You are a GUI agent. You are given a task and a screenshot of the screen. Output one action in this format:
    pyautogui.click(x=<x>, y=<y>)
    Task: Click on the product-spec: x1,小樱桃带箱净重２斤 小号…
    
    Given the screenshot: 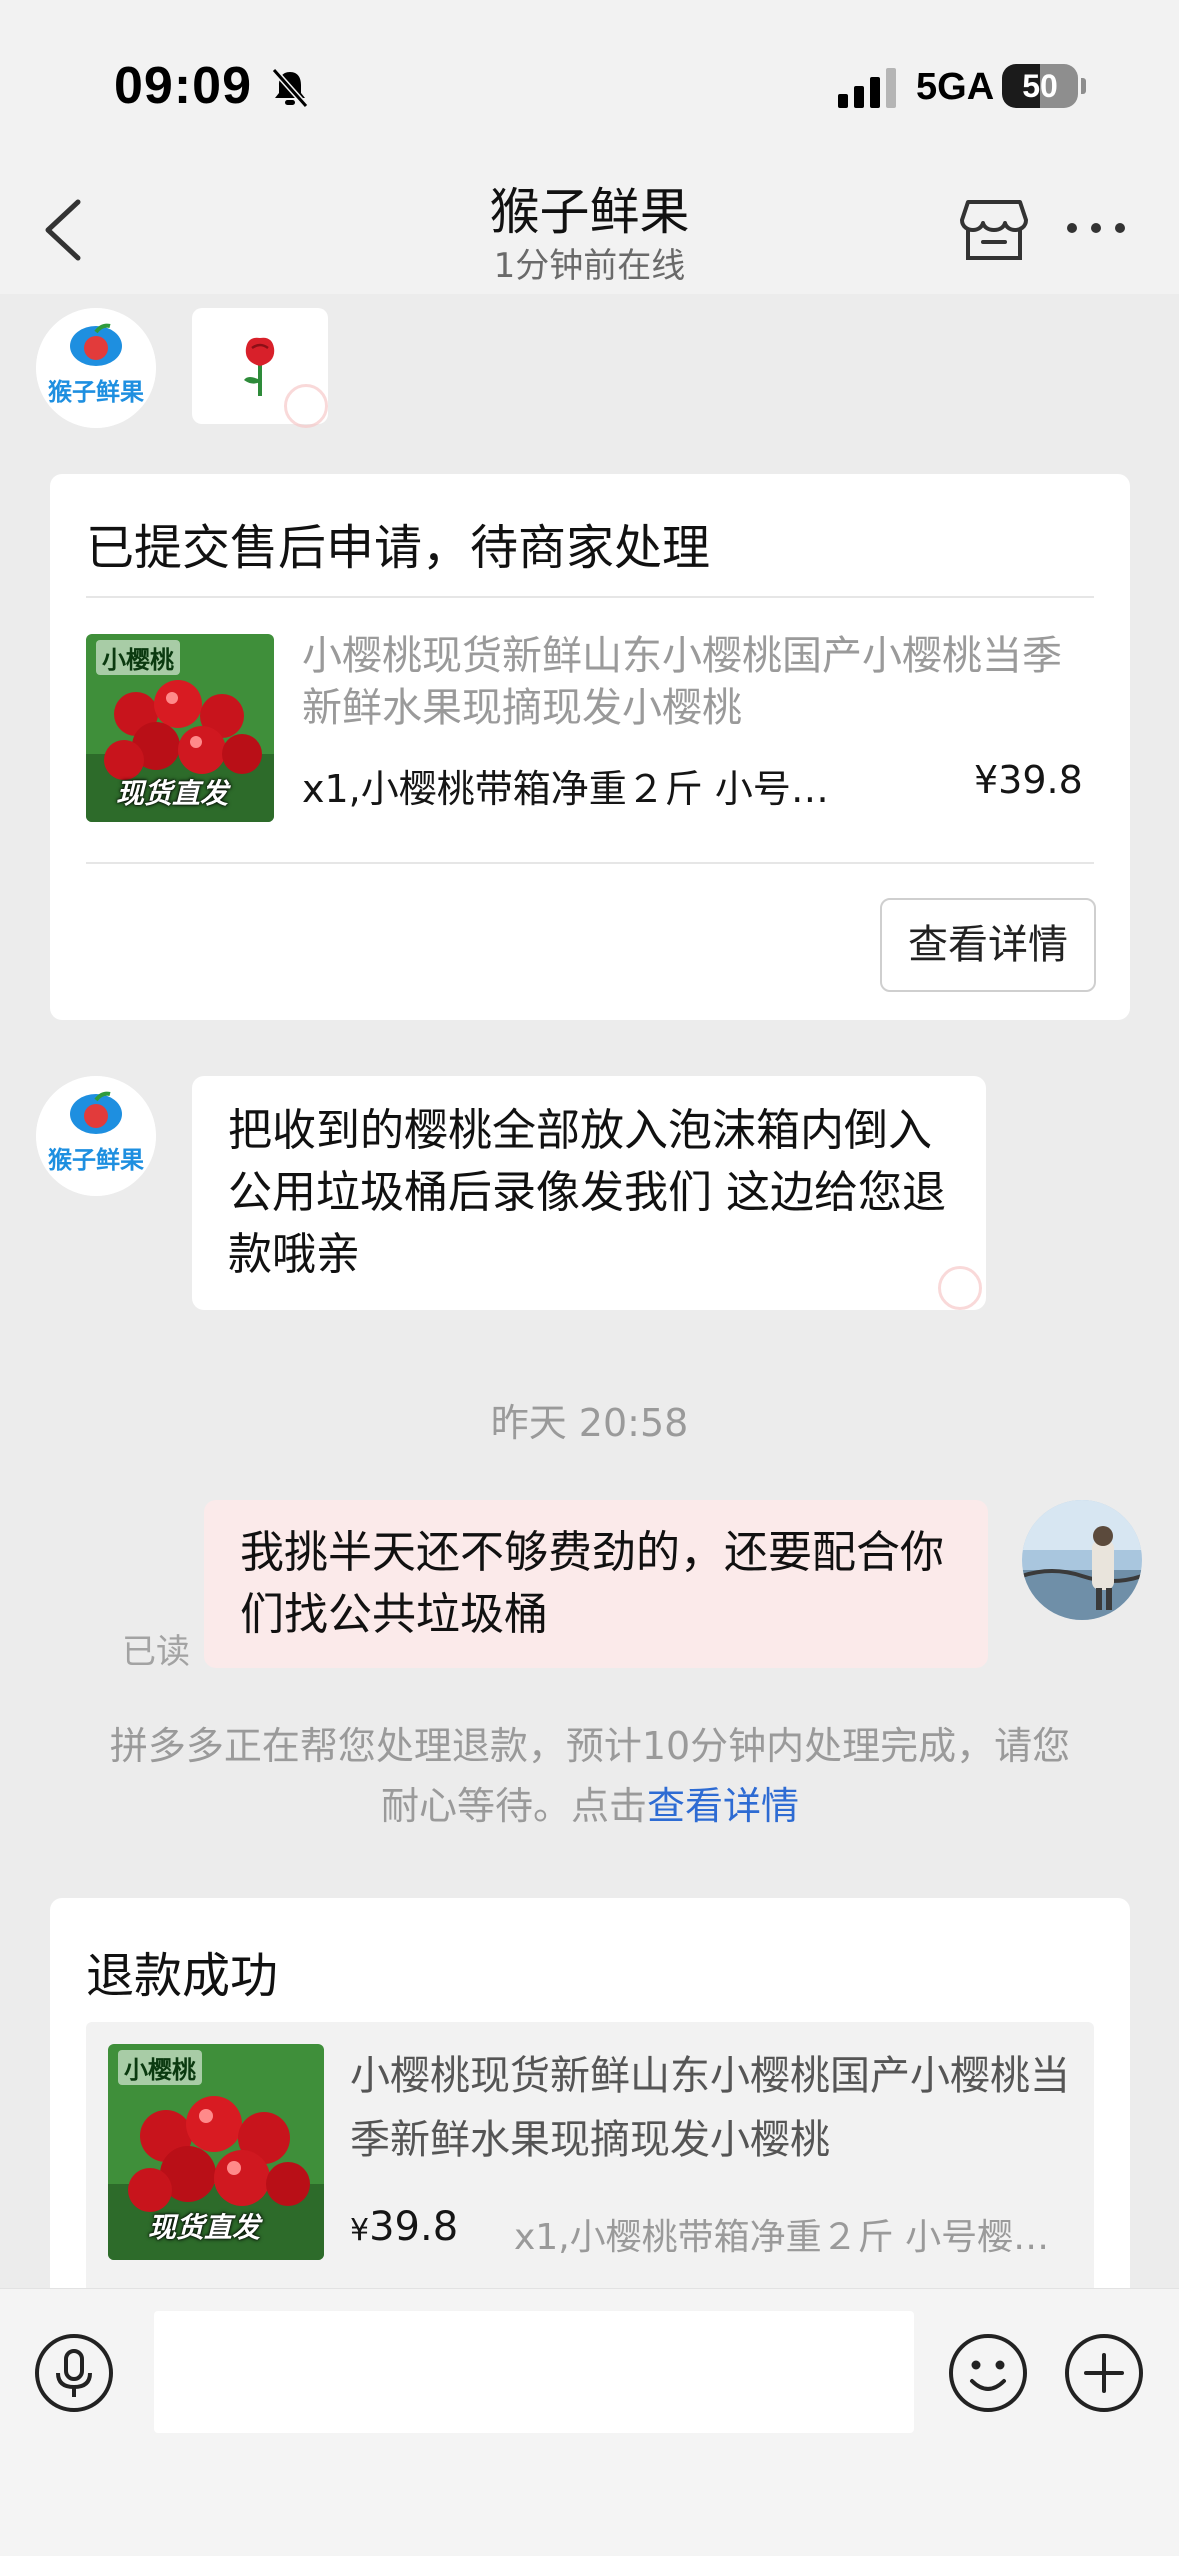 What is the action you would take?
    pyautogui.click(x=565, y=789)
    